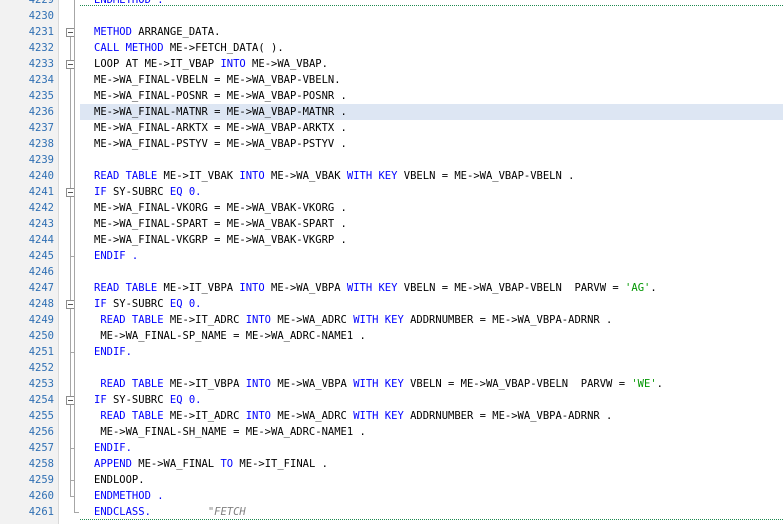 The height and width of the screenshot is (524, 783). What do you see at coordinates (431, 5) in the screenshot?
I see `method-separator` at bounding box center [431, 5].